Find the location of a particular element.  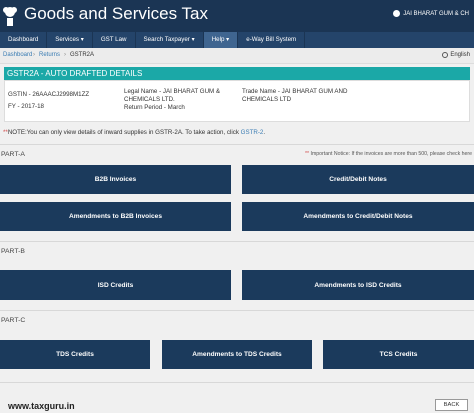

language-selector: English is located at coordinates (456, 55).